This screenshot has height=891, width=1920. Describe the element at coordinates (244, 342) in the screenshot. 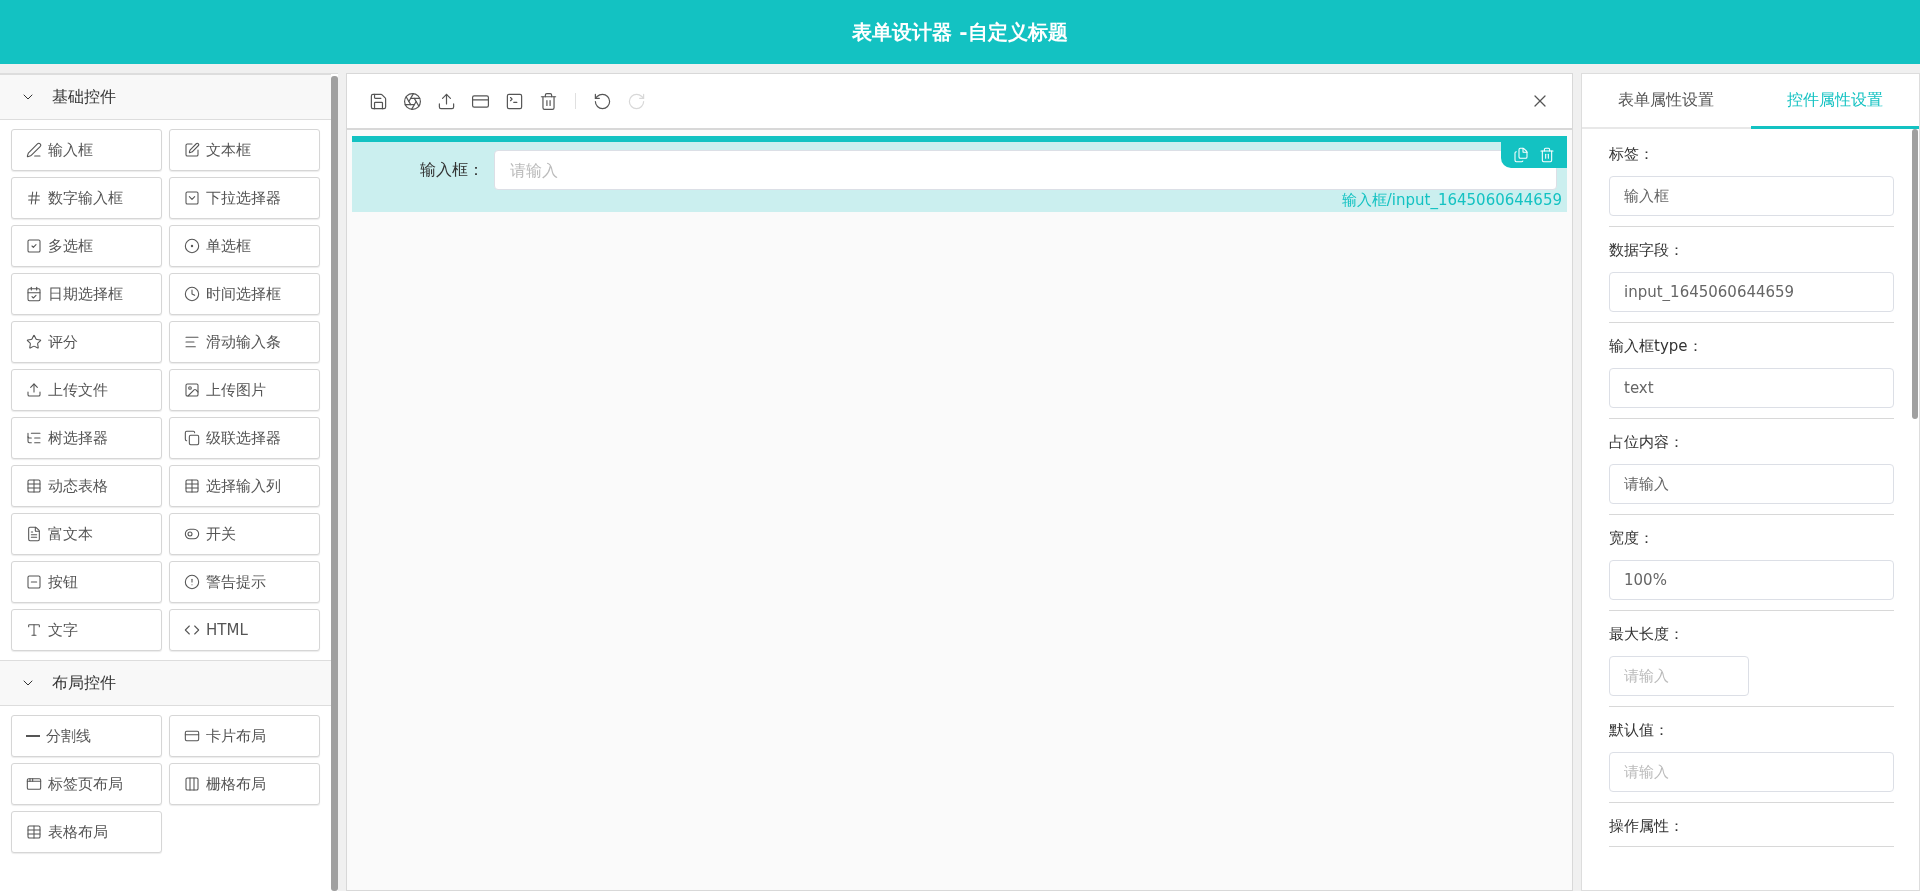

I see `widget-button: 滑动输入条` at that location.